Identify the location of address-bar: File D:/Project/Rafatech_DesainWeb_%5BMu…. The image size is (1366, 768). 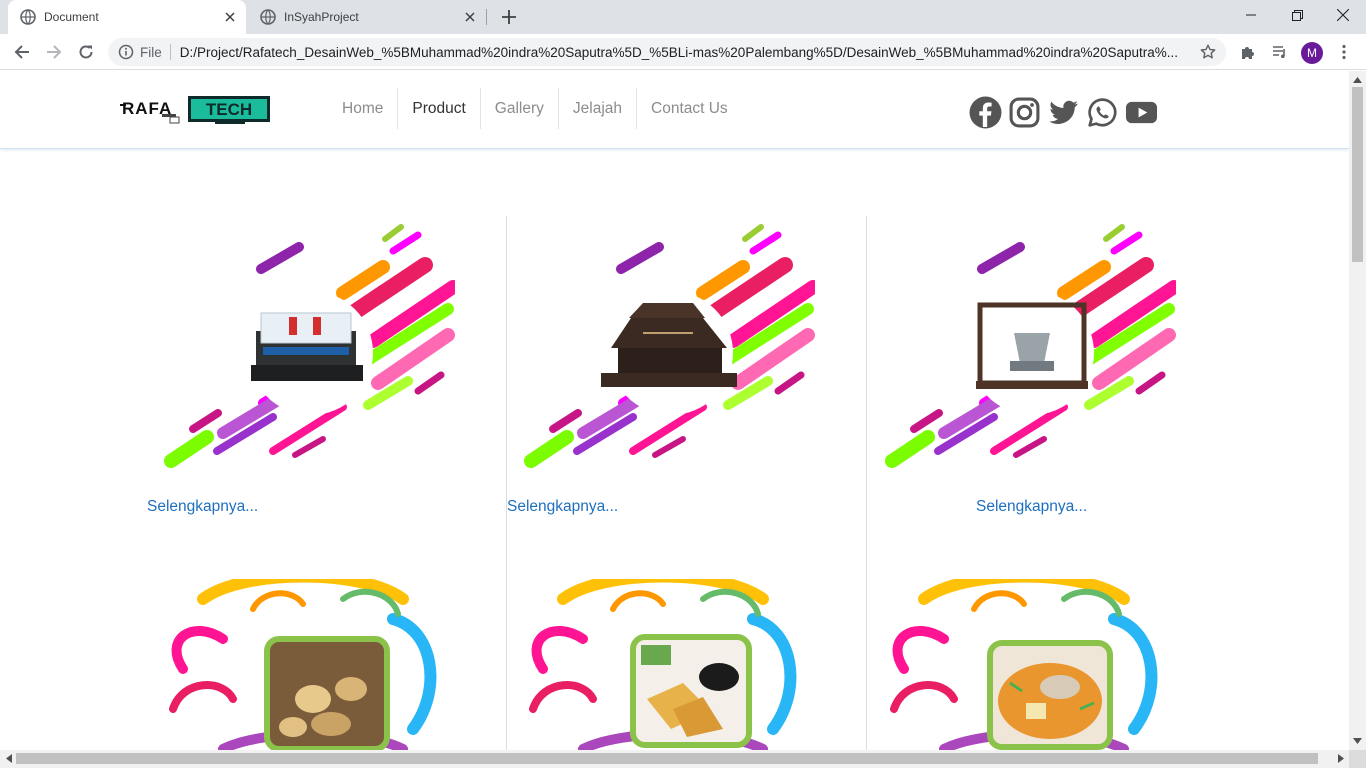
(667, 52).